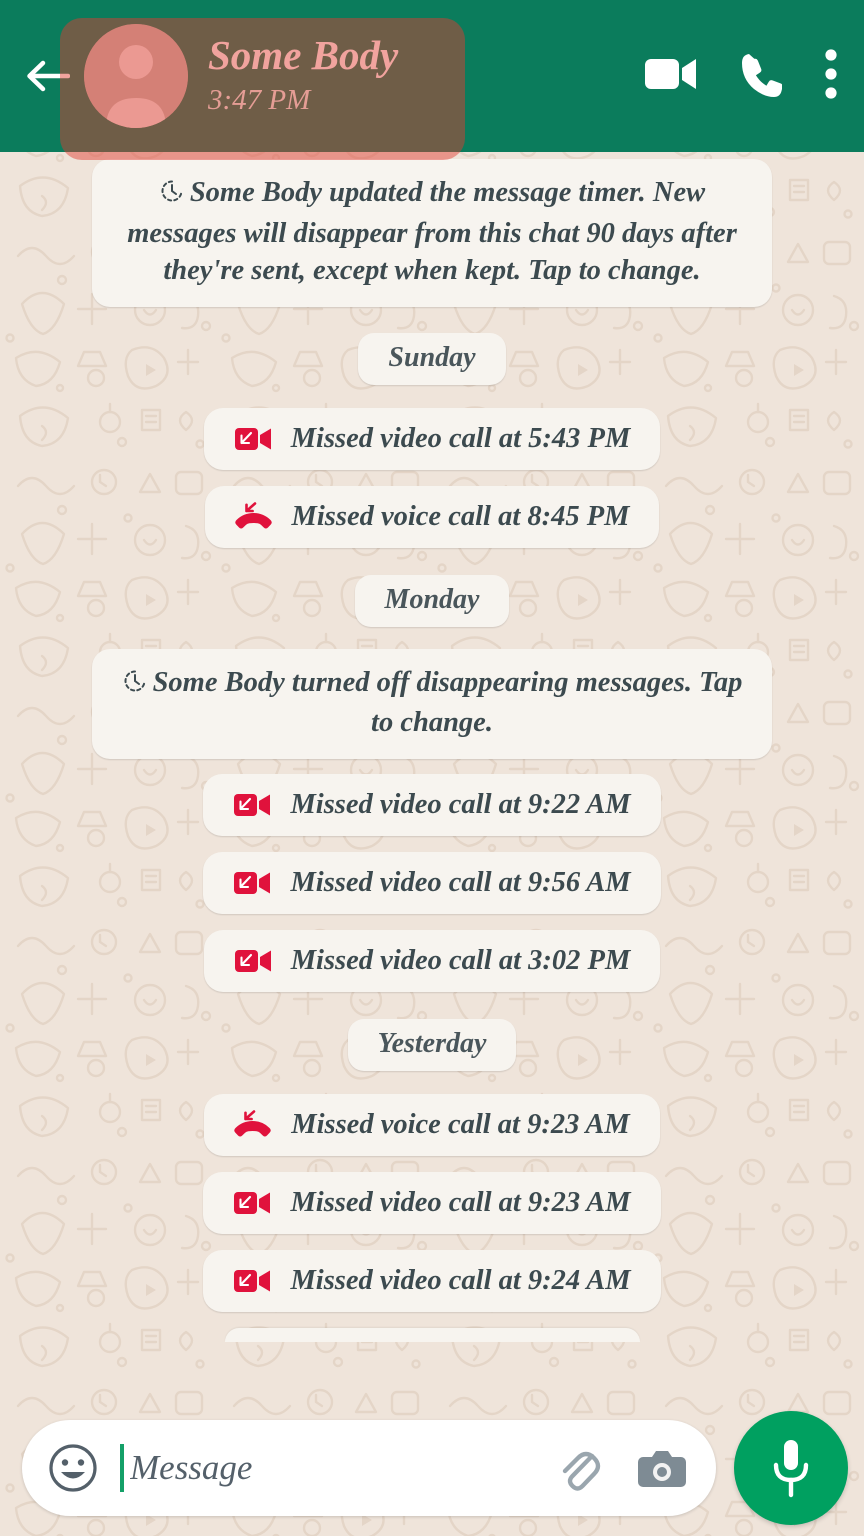  I want to click on voice-record-button, so click(791, 1468).